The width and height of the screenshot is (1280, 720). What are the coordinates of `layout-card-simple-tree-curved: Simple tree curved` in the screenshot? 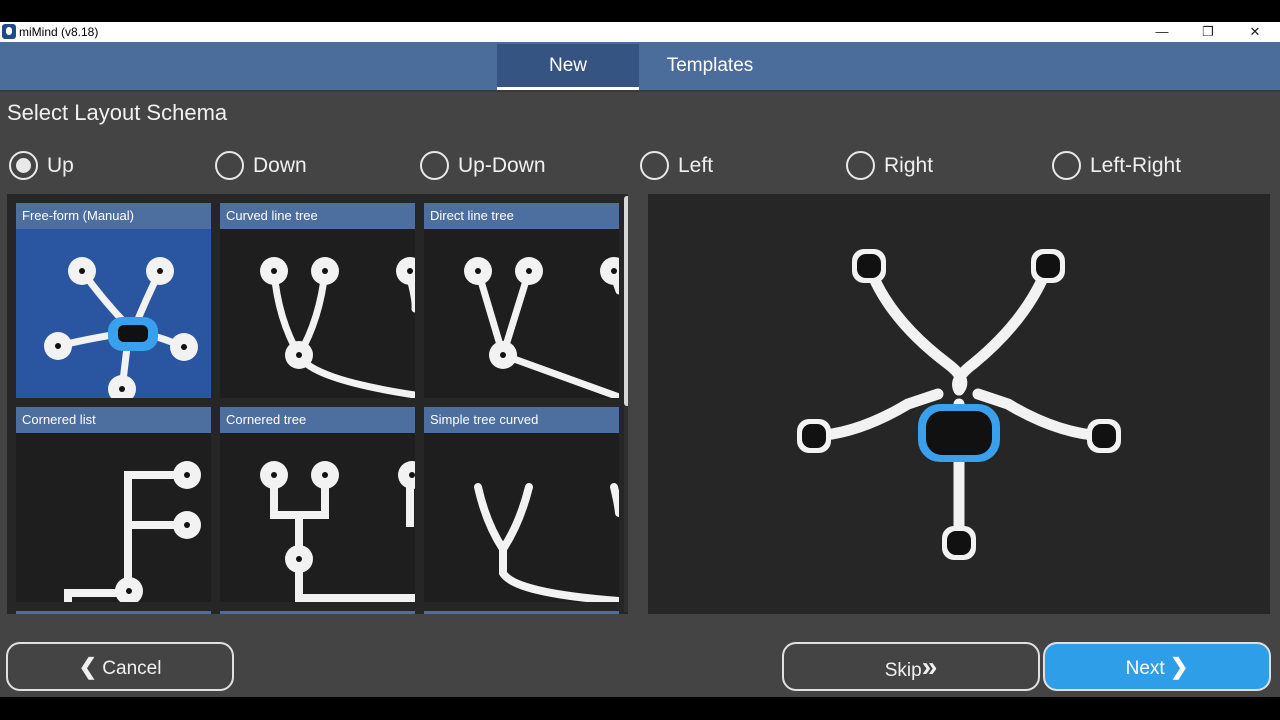 It's located at (521, 504).